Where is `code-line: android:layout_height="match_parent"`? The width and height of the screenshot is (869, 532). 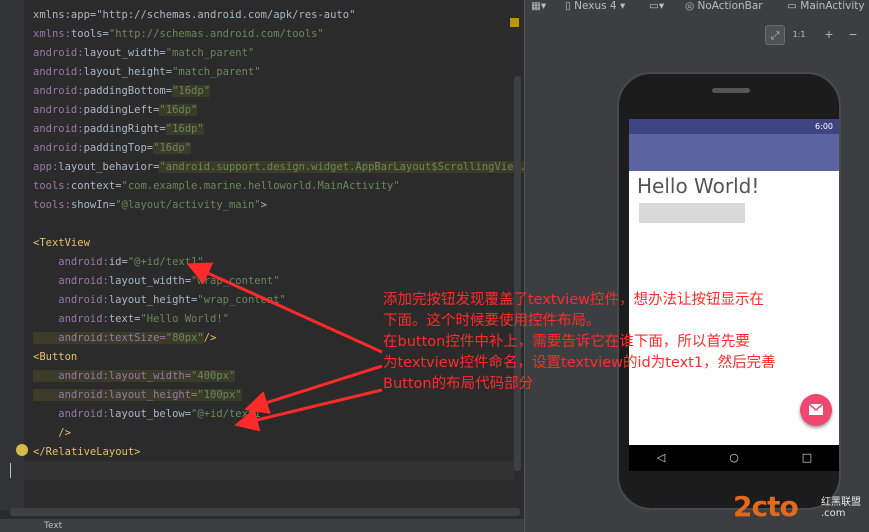
code-line: android:layout_height="match_parent" is located at coordinates (147, 72).